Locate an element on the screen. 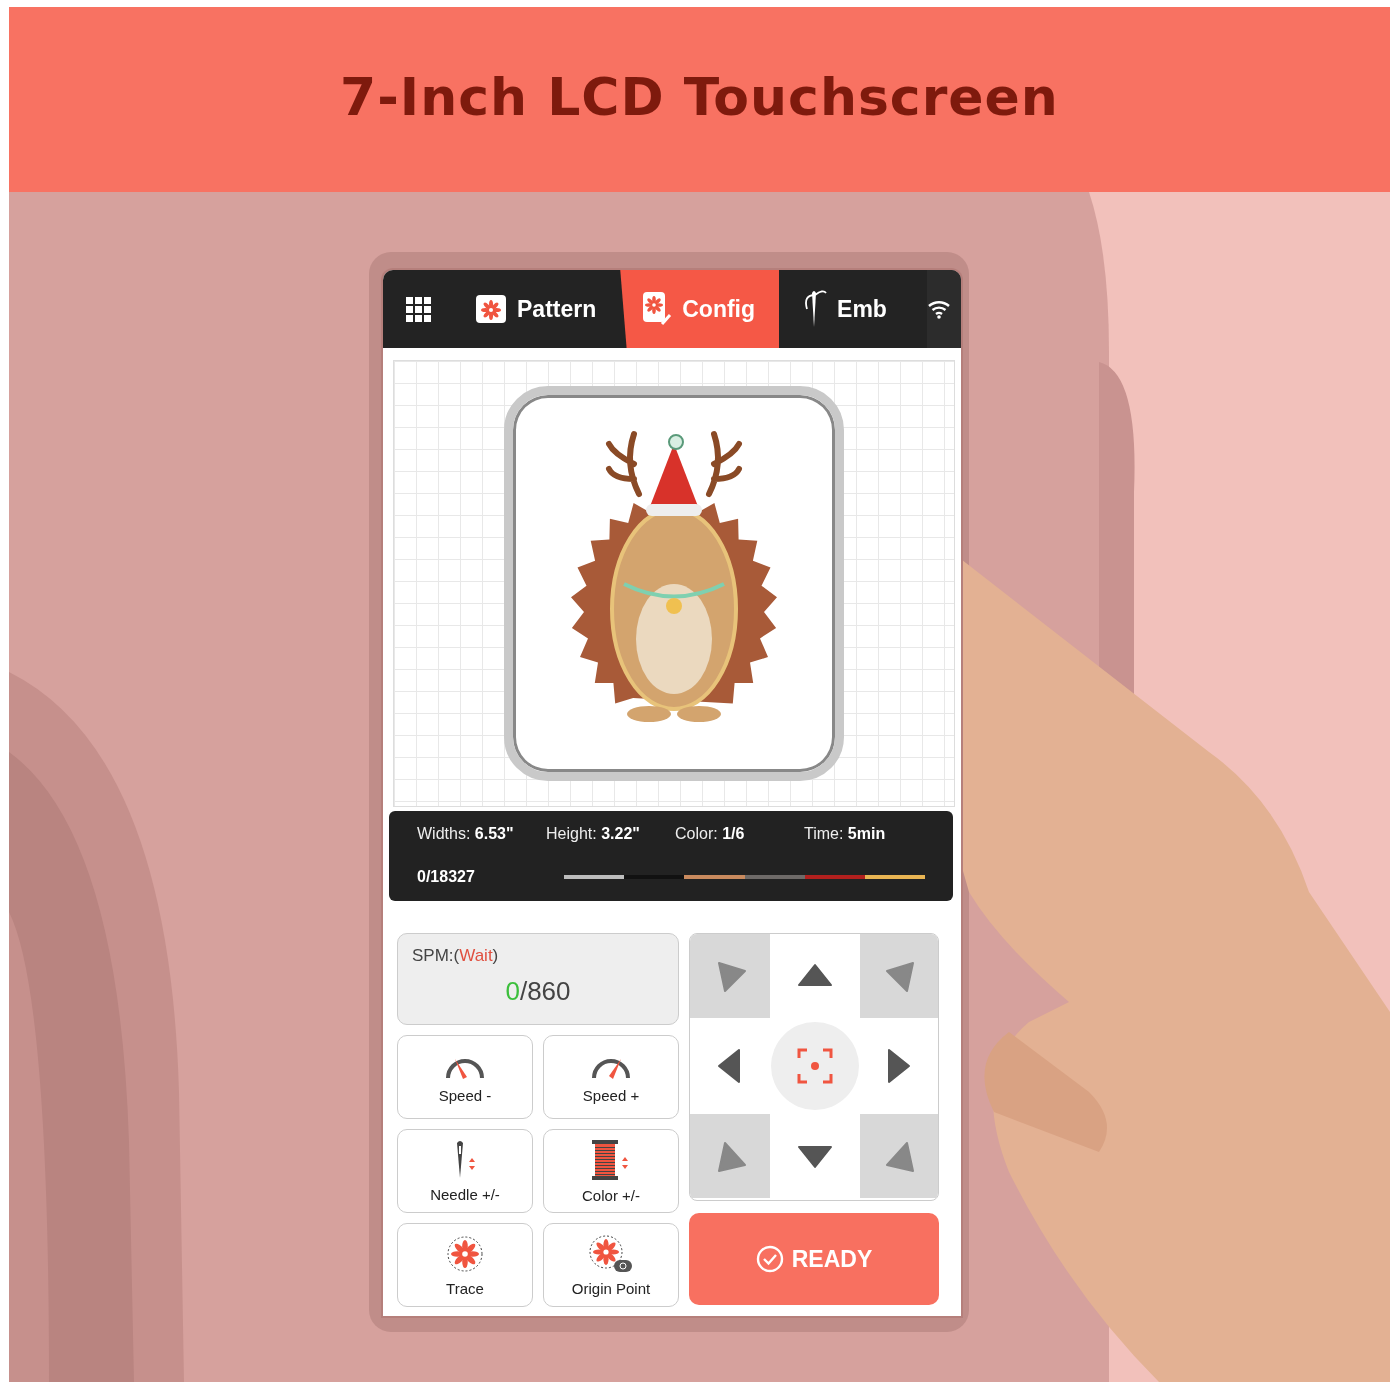 This screenshot has height=1382, width=1396. focus-icon is located at coordinates (815, 1066).